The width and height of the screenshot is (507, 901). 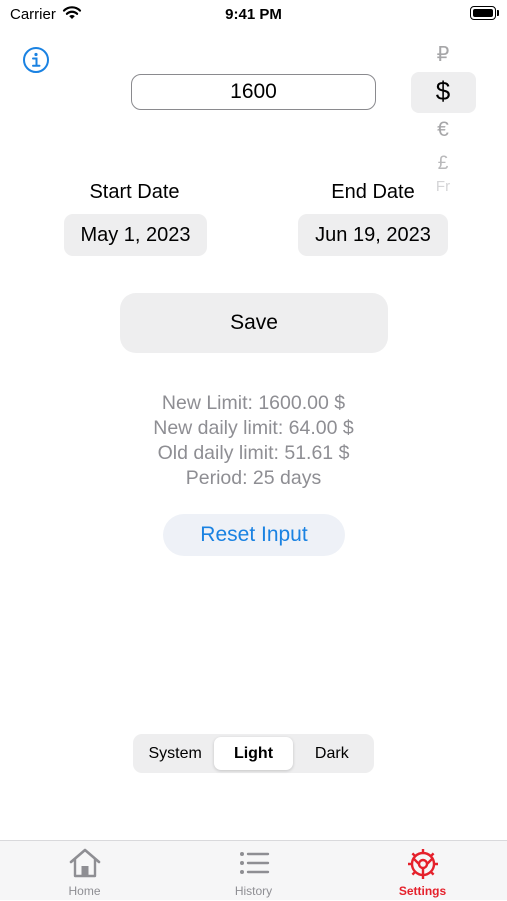 I want to click on reset-input-button: Reset Input, so click(x=254, y=535).